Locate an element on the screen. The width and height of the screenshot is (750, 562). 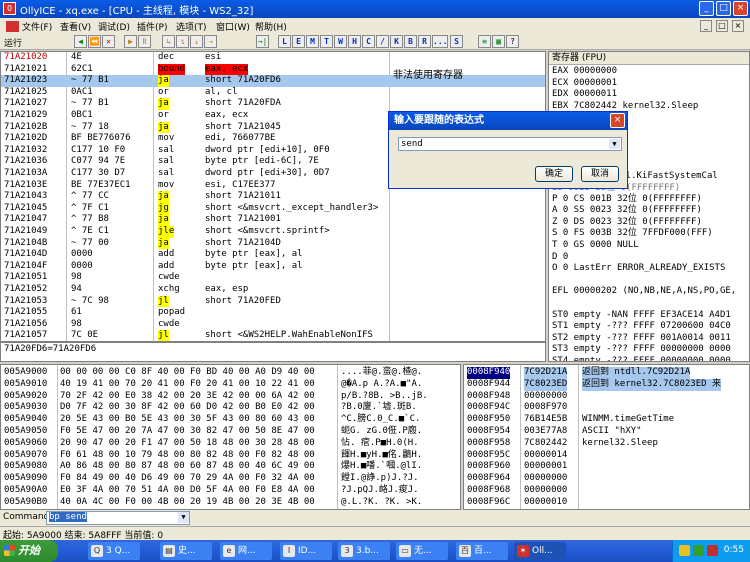
register-row: ECX 00000001 is located at coordinates (584, 84).